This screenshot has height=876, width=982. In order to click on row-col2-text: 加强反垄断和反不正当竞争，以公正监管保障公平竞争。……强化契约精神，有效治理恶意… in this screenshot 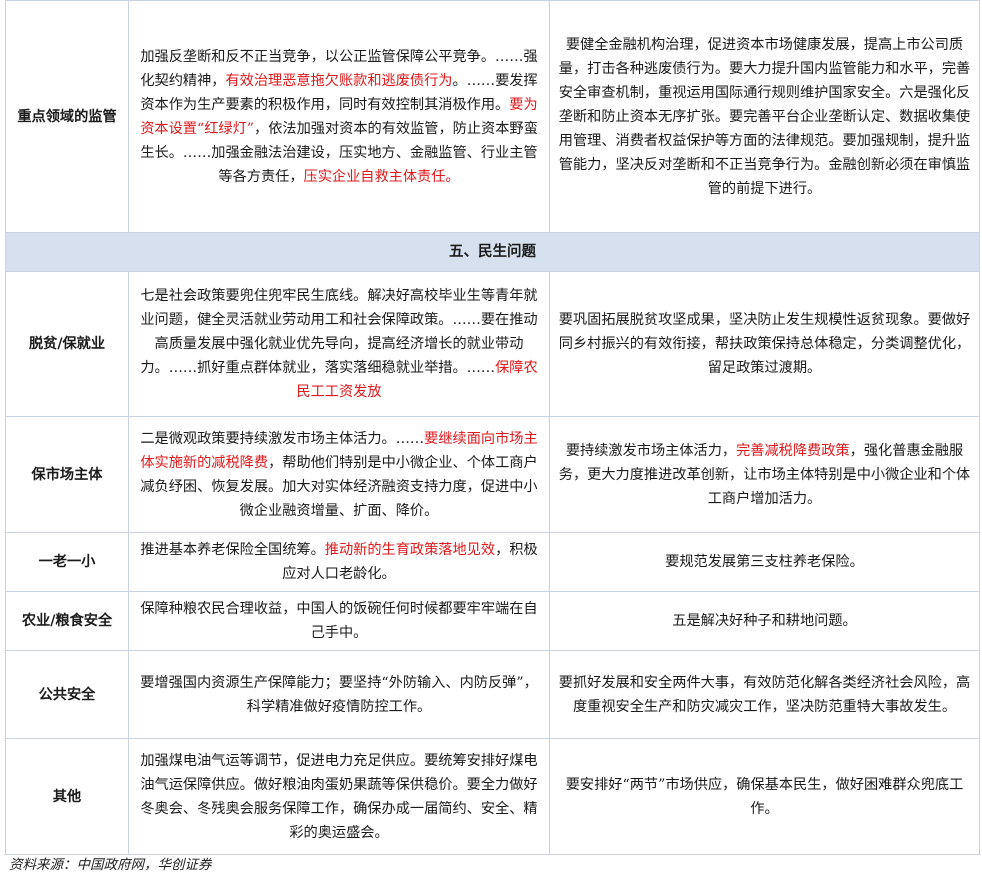, I will do `click(339, 116)`.